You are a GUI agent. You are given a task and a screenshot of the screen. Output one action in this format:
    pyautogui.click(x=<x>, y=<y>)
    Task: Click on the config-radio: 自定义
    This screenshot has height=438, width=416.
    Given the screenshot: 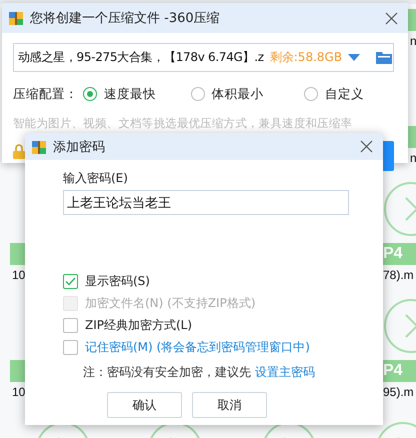 What is the action you would take?
    pyautogui.click(x=349, y=94)
    